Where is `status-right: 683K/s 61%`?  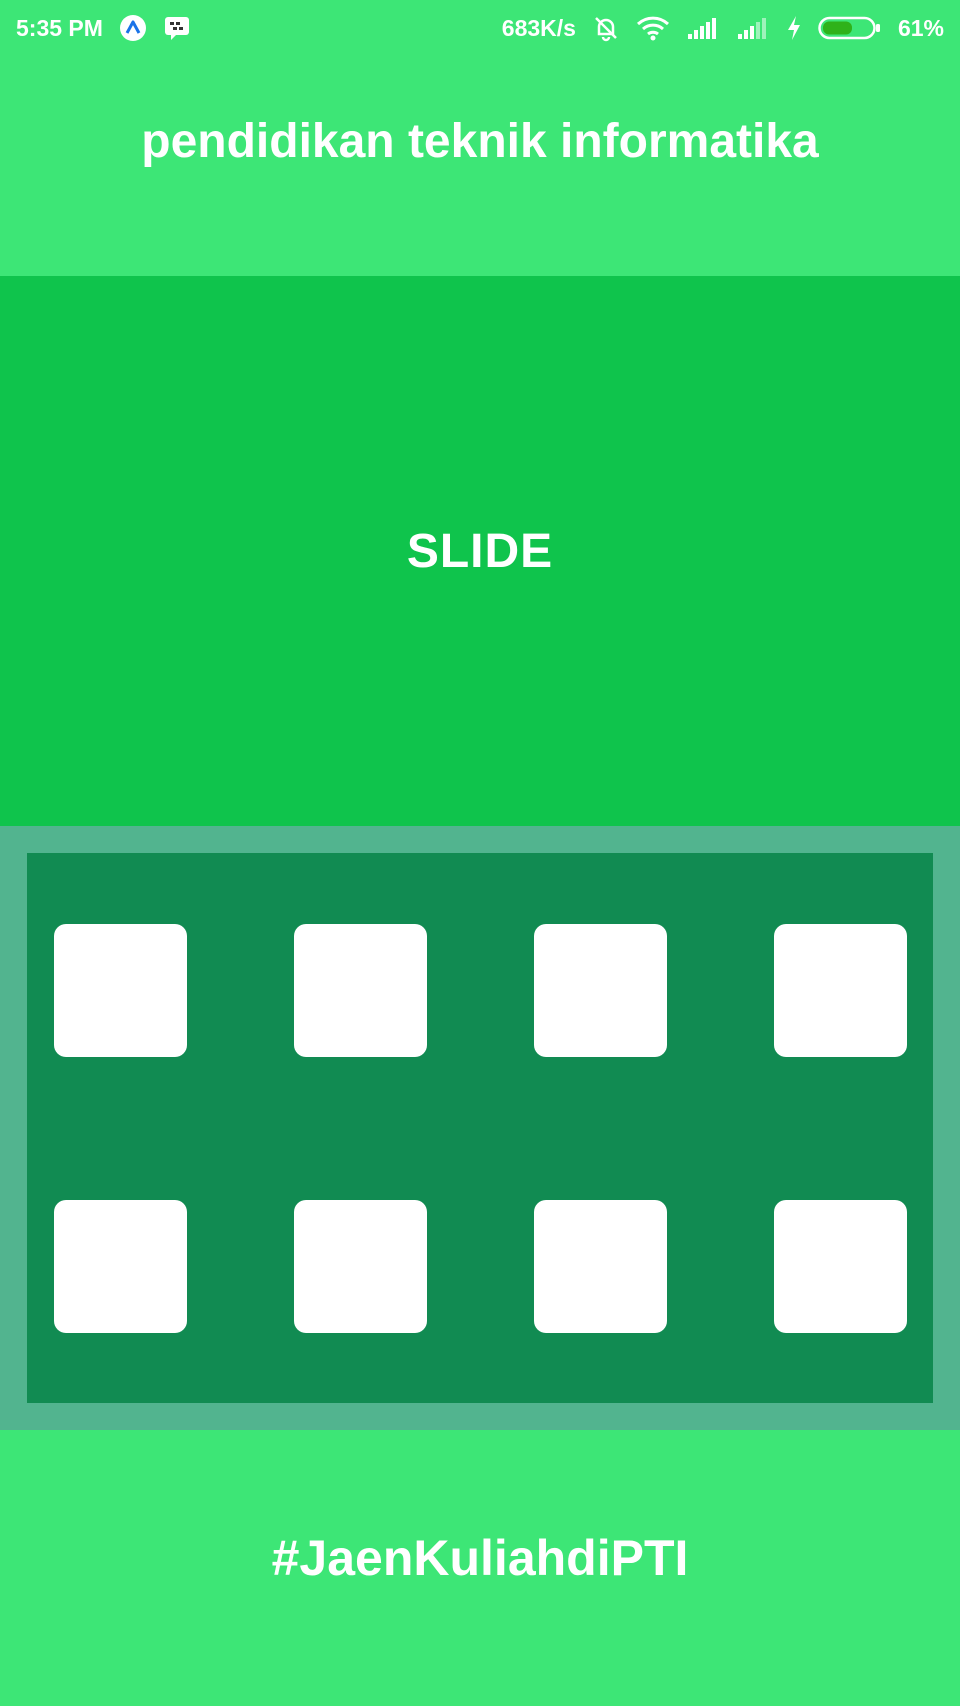 status-right: 683K/s 61% is located at coordinates (723, 28).